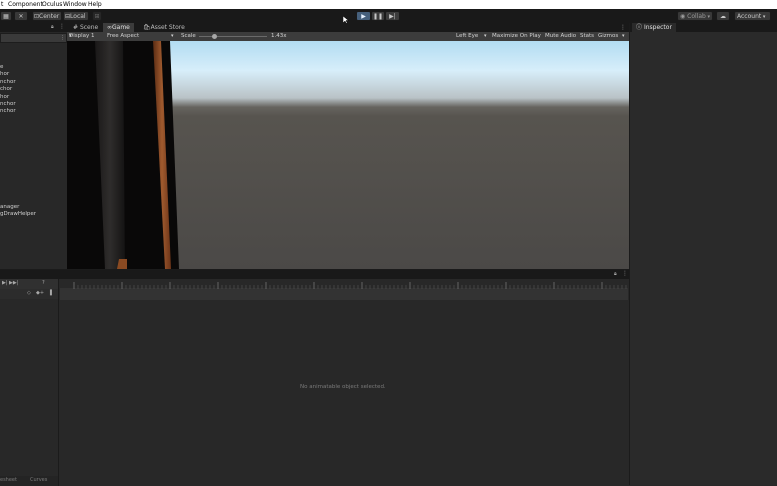  What do you see at coordinates (657, 27) in the screenshot?
I see `tab-inspector-label: Inspector` at bounding box center [657, 27].